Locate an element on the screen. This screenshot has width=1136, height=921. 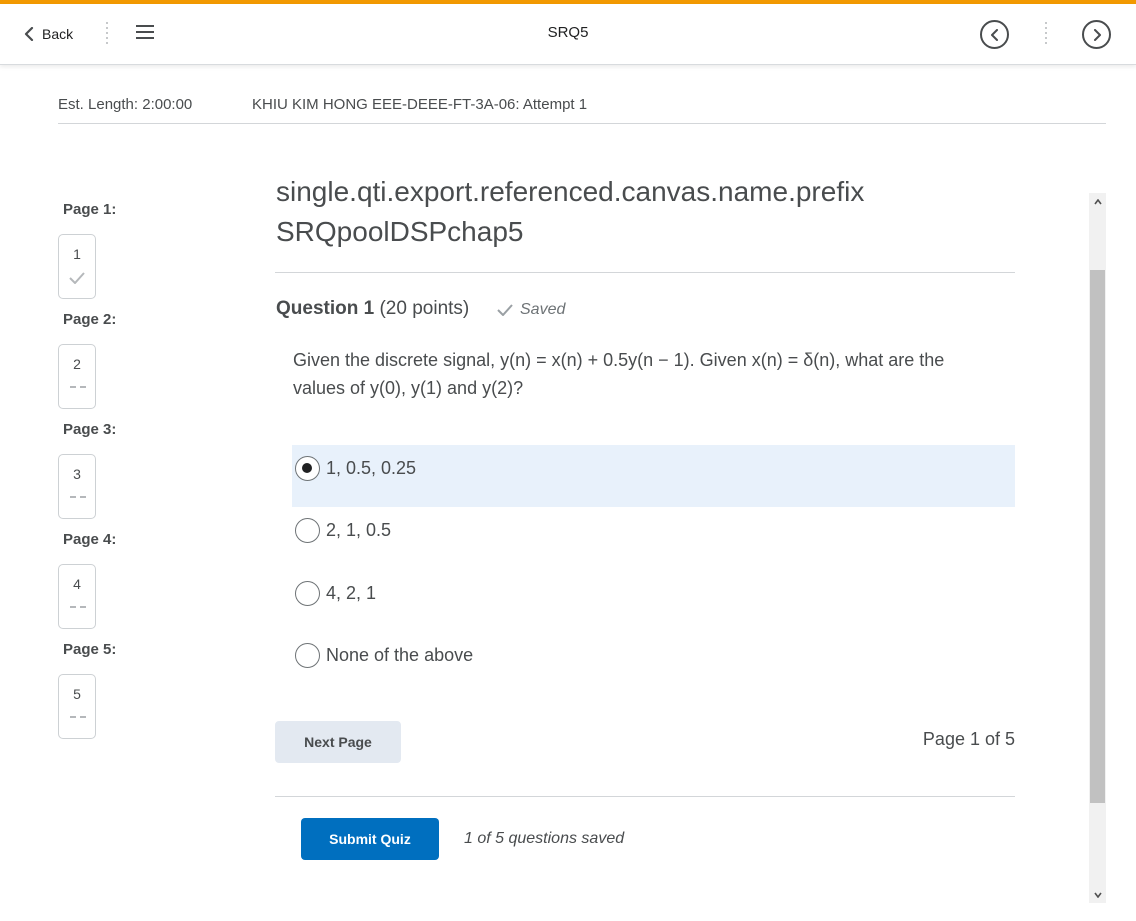
page-card-3: 3 is located at coordinates (77, 486).